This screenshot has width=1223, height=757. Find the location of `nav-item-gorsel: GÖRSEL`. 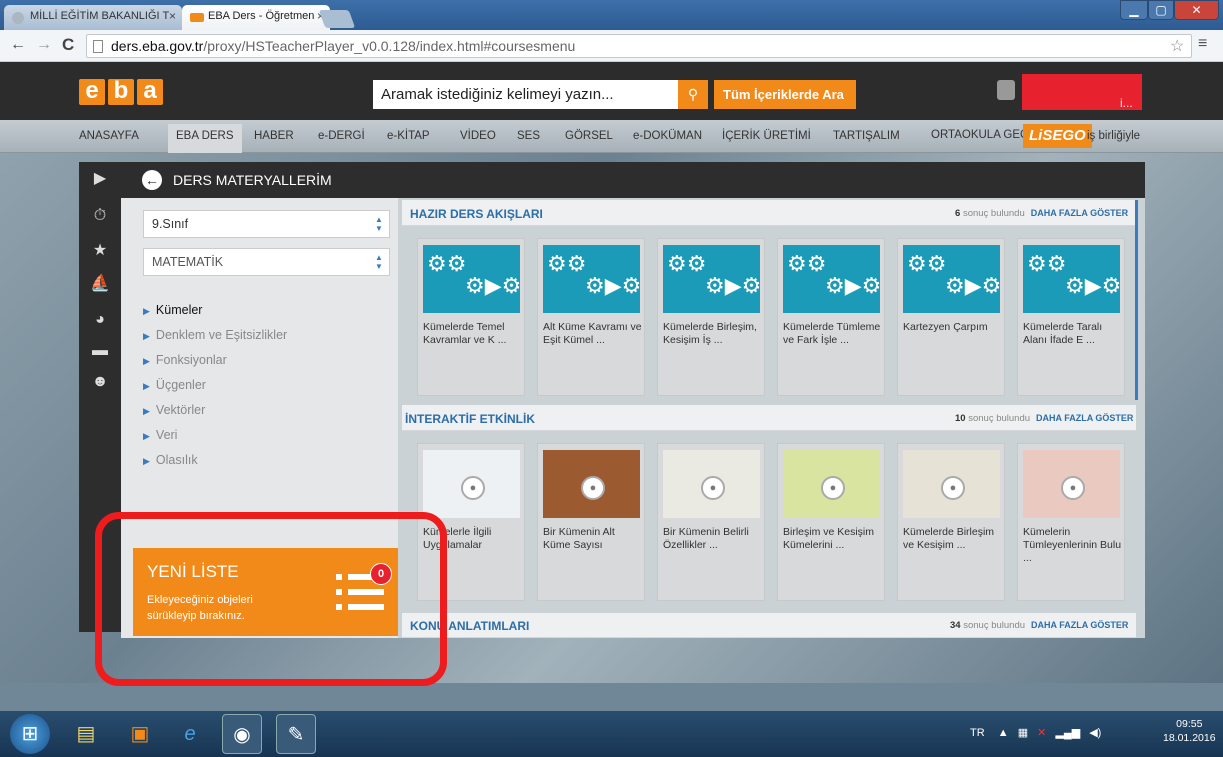

nav-item-gorsel: GÖRSEL is located at coordinates (589, 136).